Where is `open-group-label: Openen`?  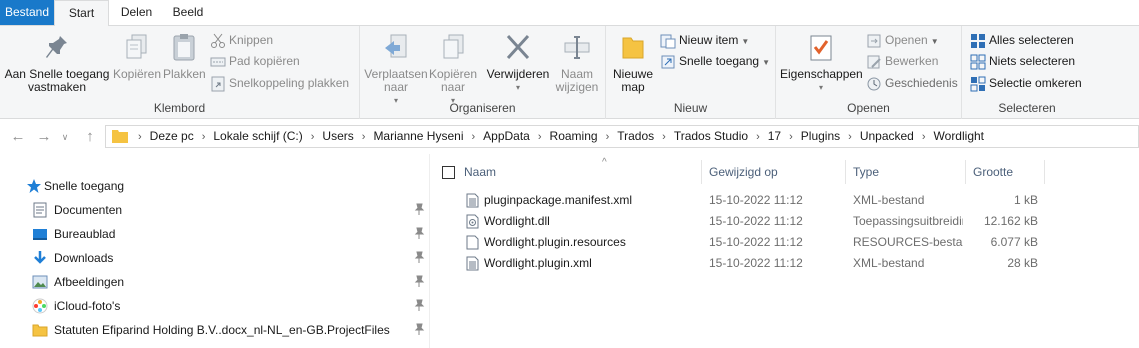 open-group-label: Openen is located at coordinates (868, 108).